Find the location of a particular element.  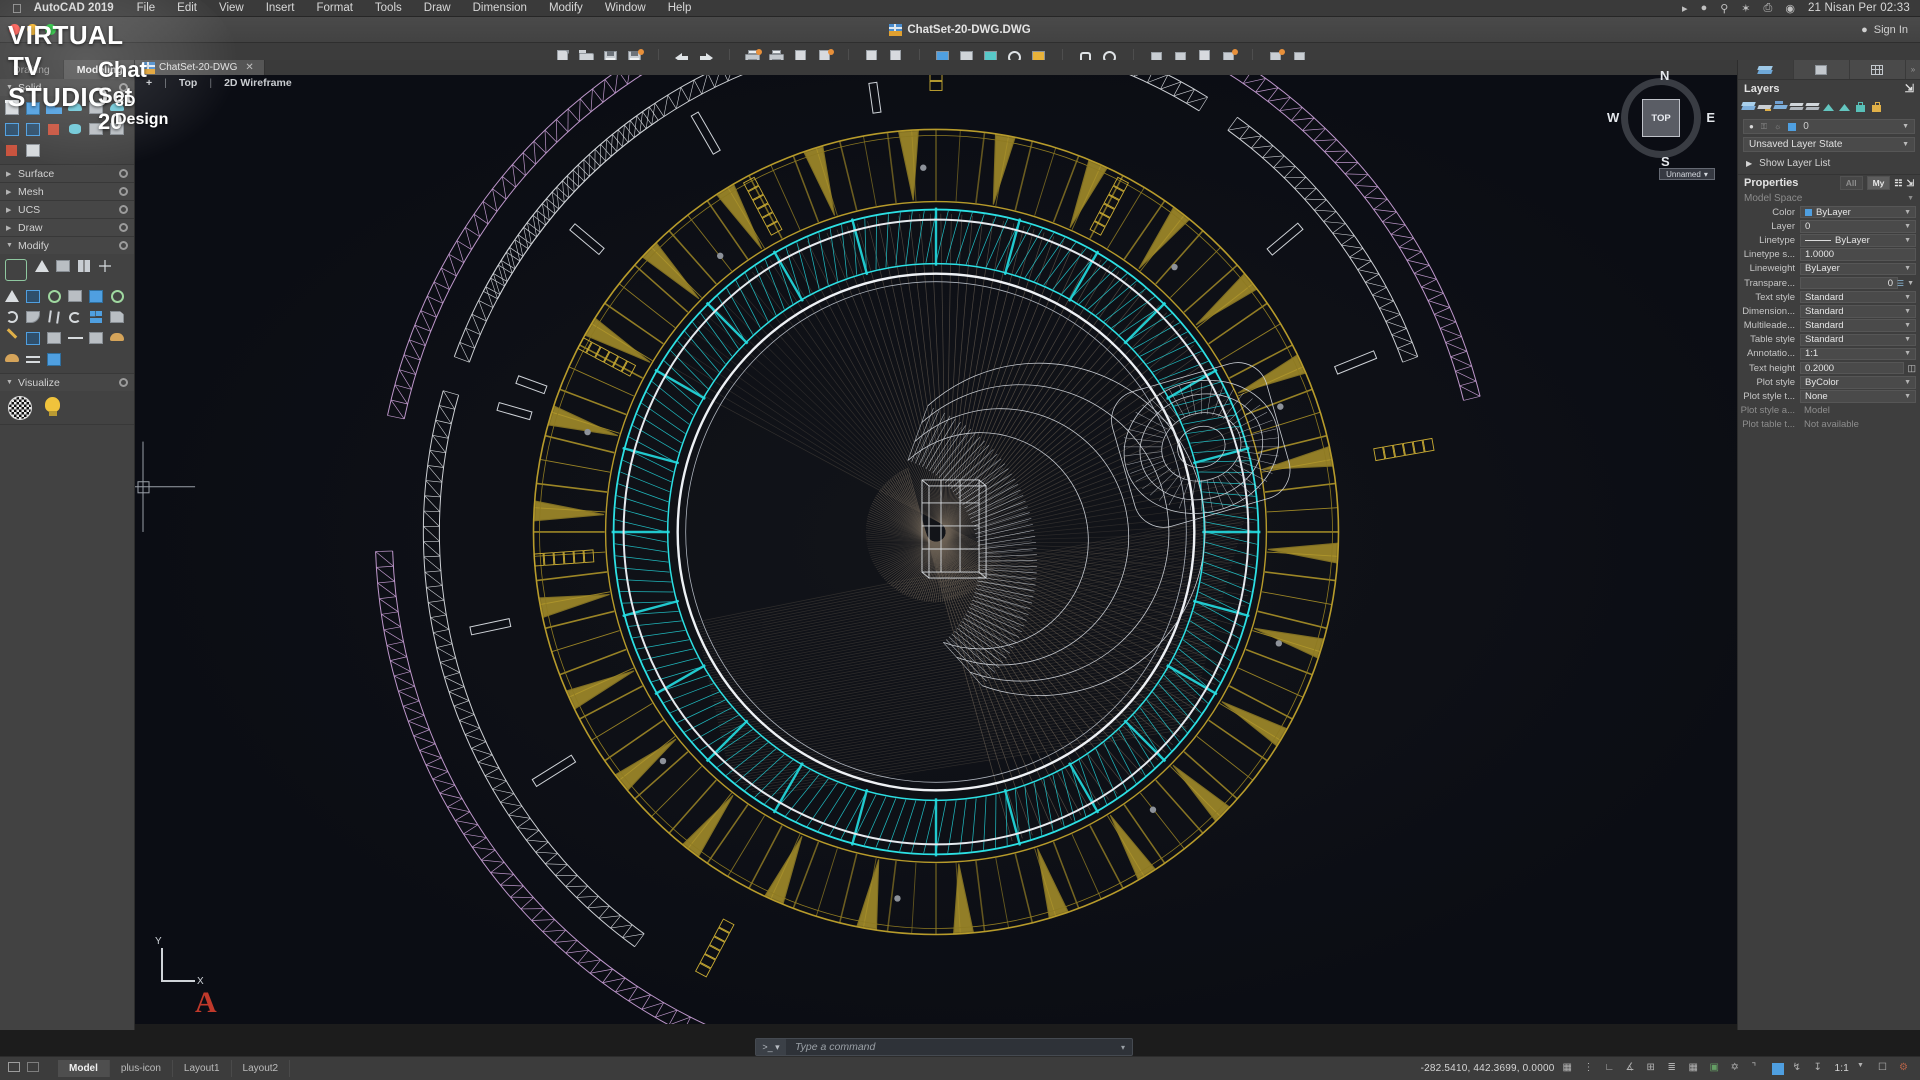

close-icon: ✕ is located at coordinates (249, 67).